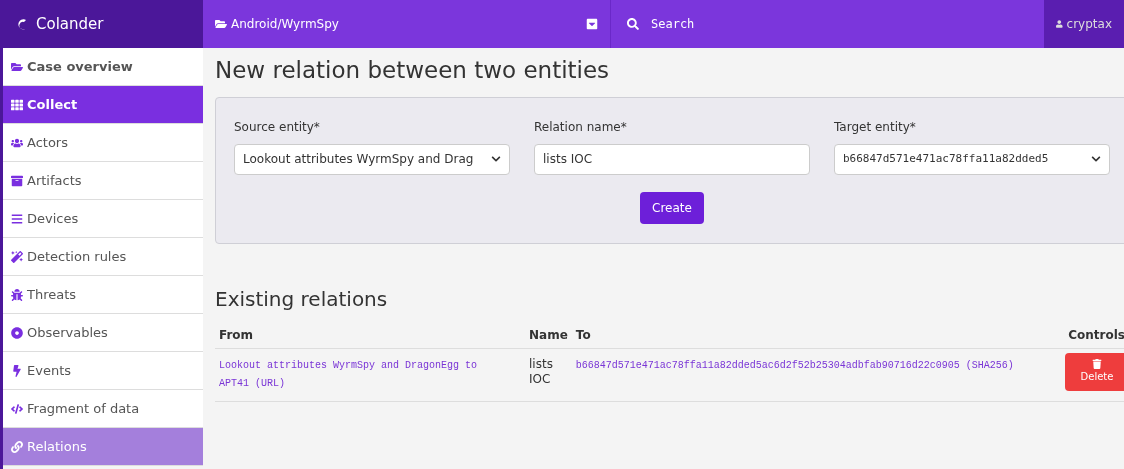  What do you see at coordinates (103, 371) in the screenshot?
I see `sidebar-item: Events` at bounding box center [103, 371].